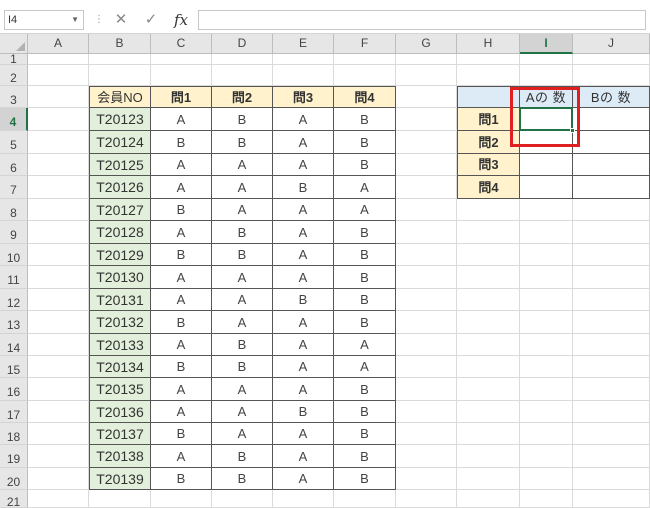  What do you see at coordinates (14, 499) in the screenshot?
I see `row-header-21: 21` at bounding box center [14, 499].